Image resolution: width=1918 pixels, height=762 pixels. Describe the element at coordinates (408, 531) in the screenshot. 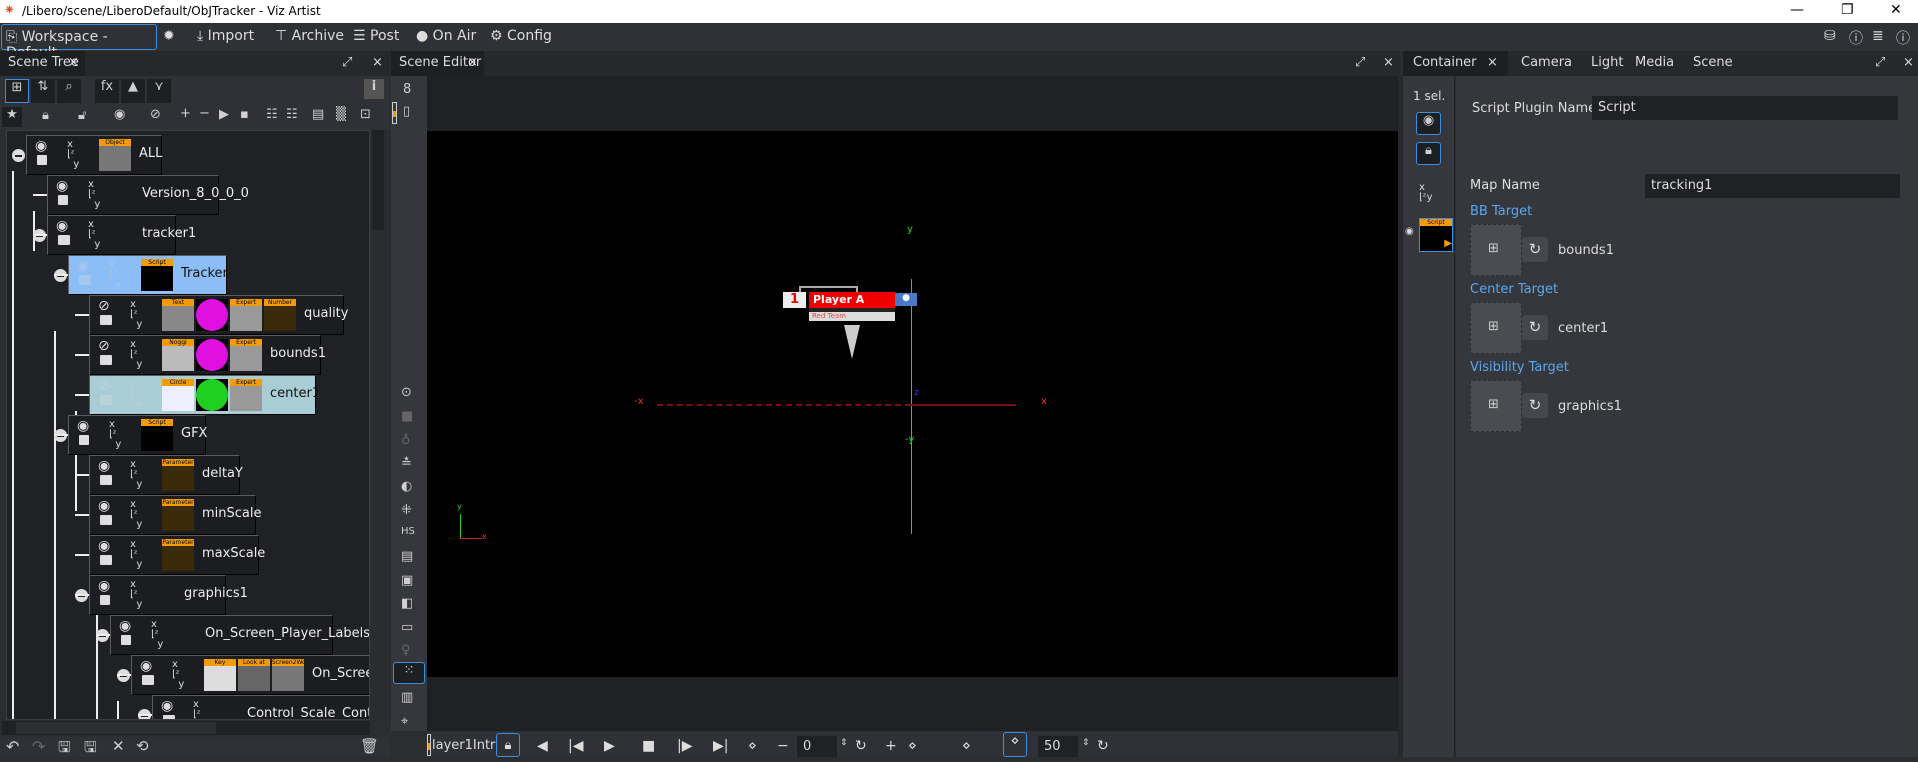

I see `hs-icon: HS` at that location.